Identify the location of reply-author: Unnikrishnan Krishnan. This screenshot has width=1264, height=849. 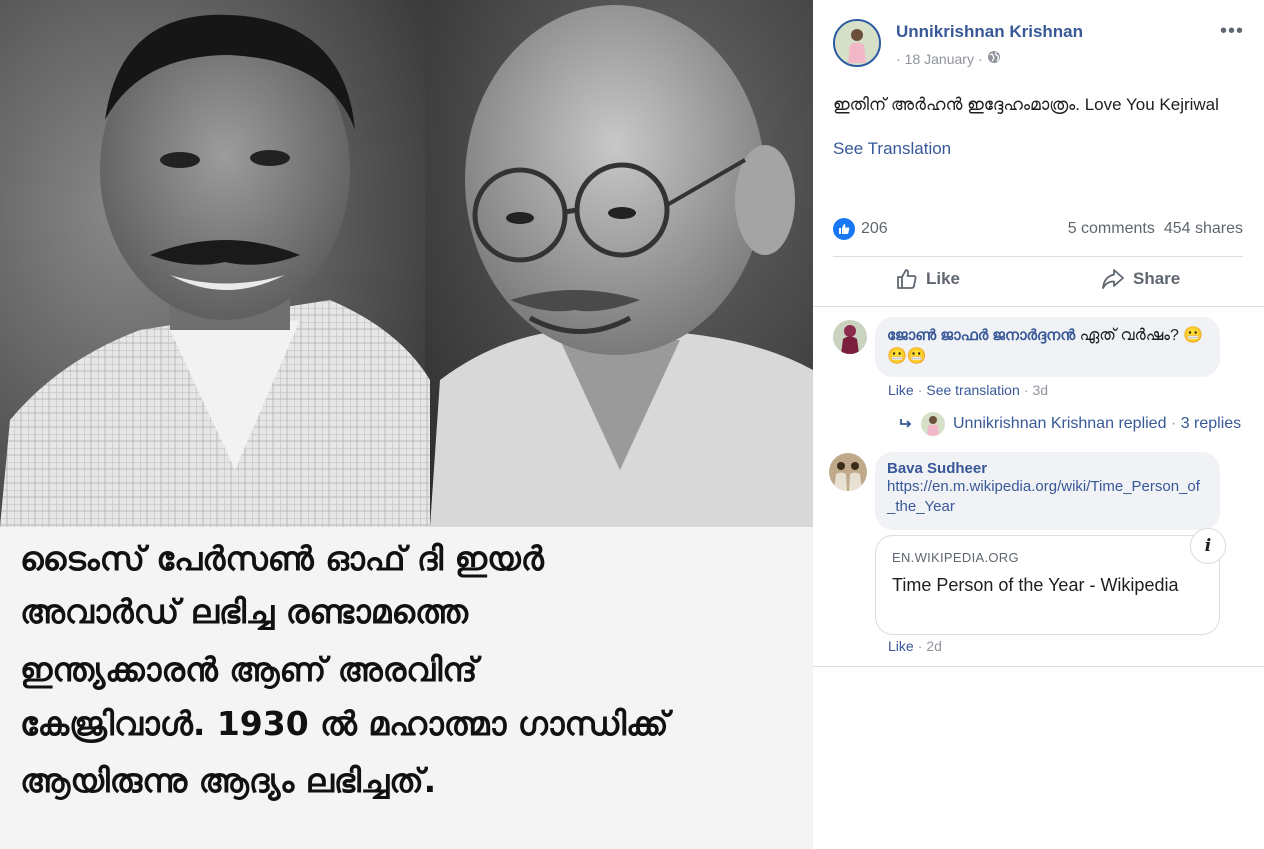
(1033, 423).